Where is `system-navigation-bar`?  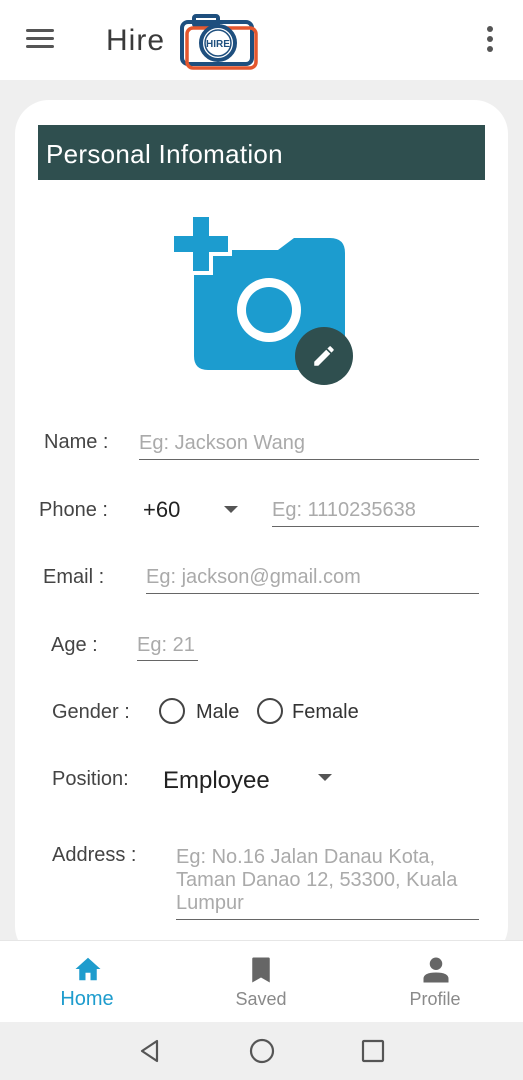 system-navigation-bar is located at coordinates (261, 1051).